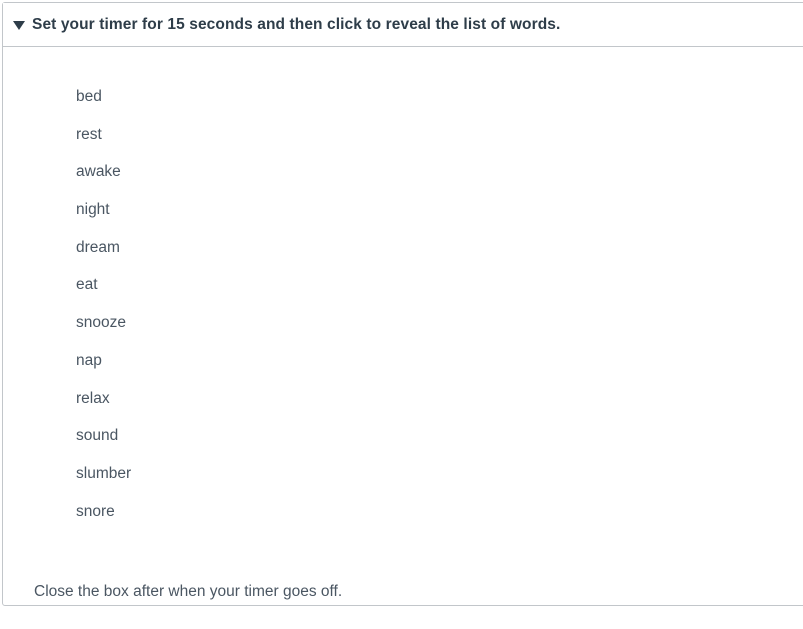  What do you see at coordinates (95, 511) in the screenshot?
I see `list-item: snore` at bounding box center [95, 511].